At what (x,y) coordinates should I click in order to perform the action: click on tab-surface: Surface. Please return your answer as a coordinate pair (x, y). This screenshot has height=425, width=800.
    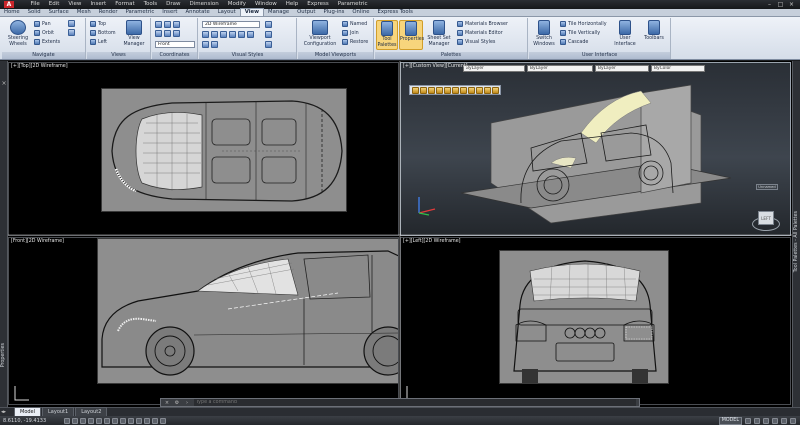
    Looking at the image, I should click on (59, 12).